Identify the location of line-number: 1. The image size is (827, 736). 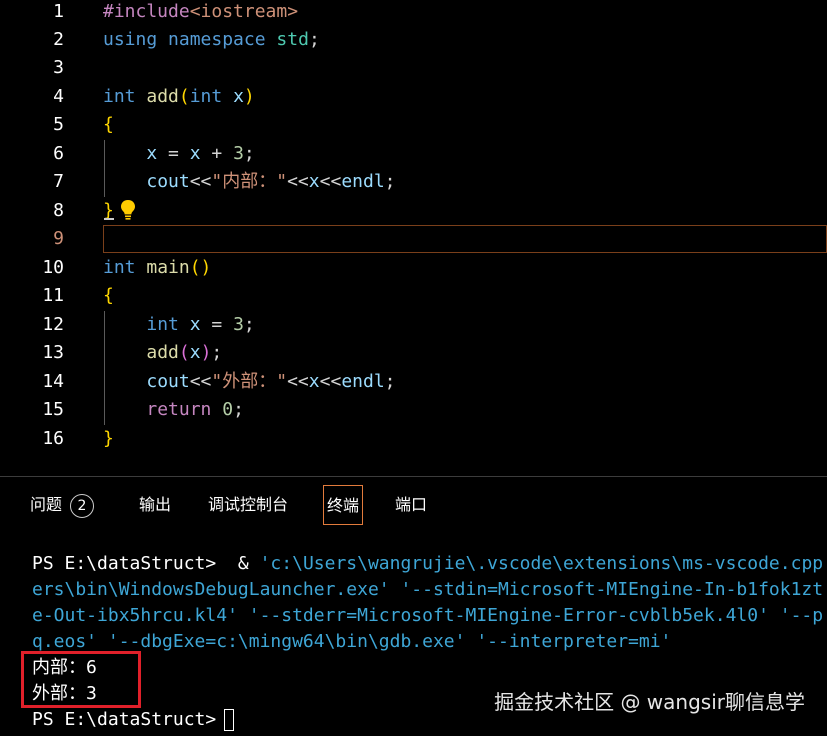
(58, 11).